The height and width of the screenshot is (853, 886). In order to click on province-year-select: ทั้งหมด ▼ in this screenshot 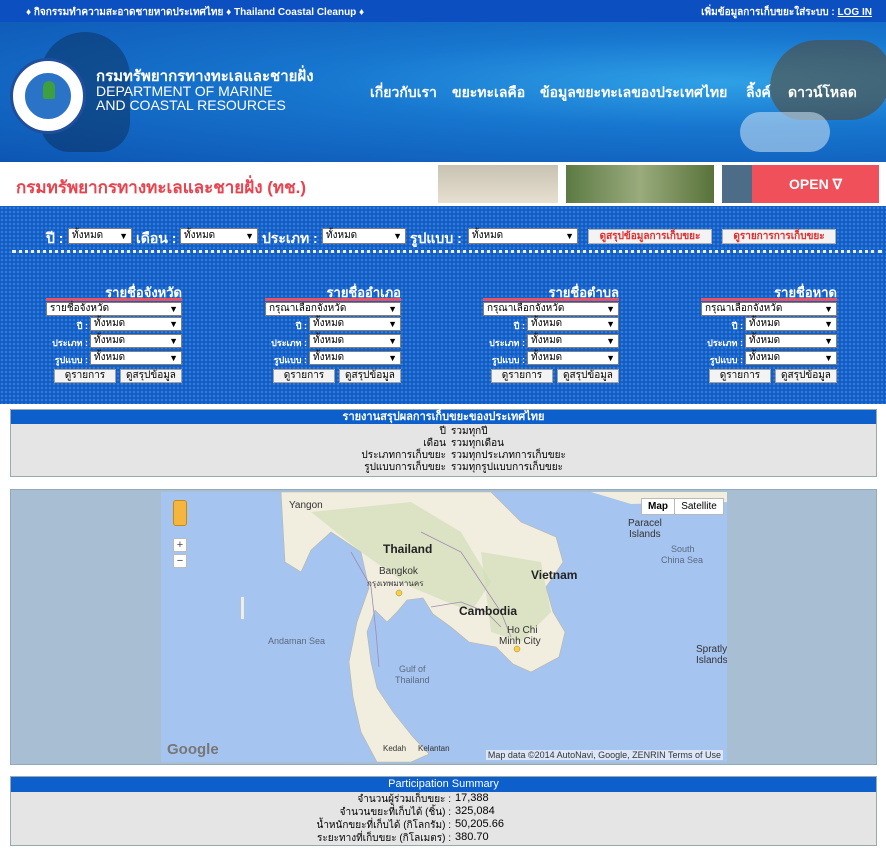, I will do `click(136, 324)`.